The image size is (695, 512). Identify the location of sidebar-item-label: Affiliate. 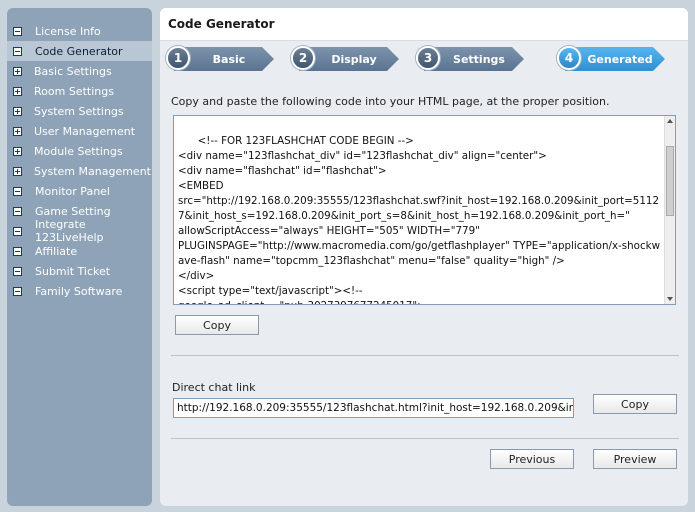
(56, 251).